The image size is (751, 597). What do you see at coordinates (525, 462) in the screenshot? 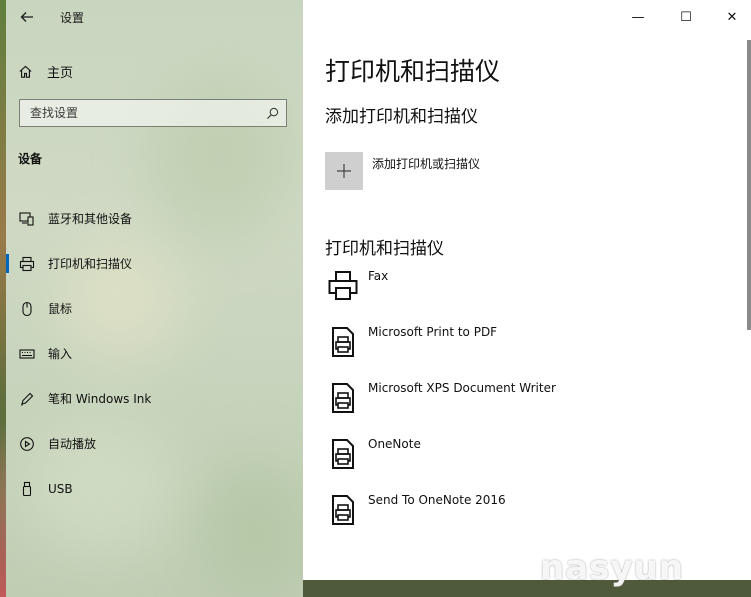
I see `printer-item: OneNote` at bounding box center [525, 462].